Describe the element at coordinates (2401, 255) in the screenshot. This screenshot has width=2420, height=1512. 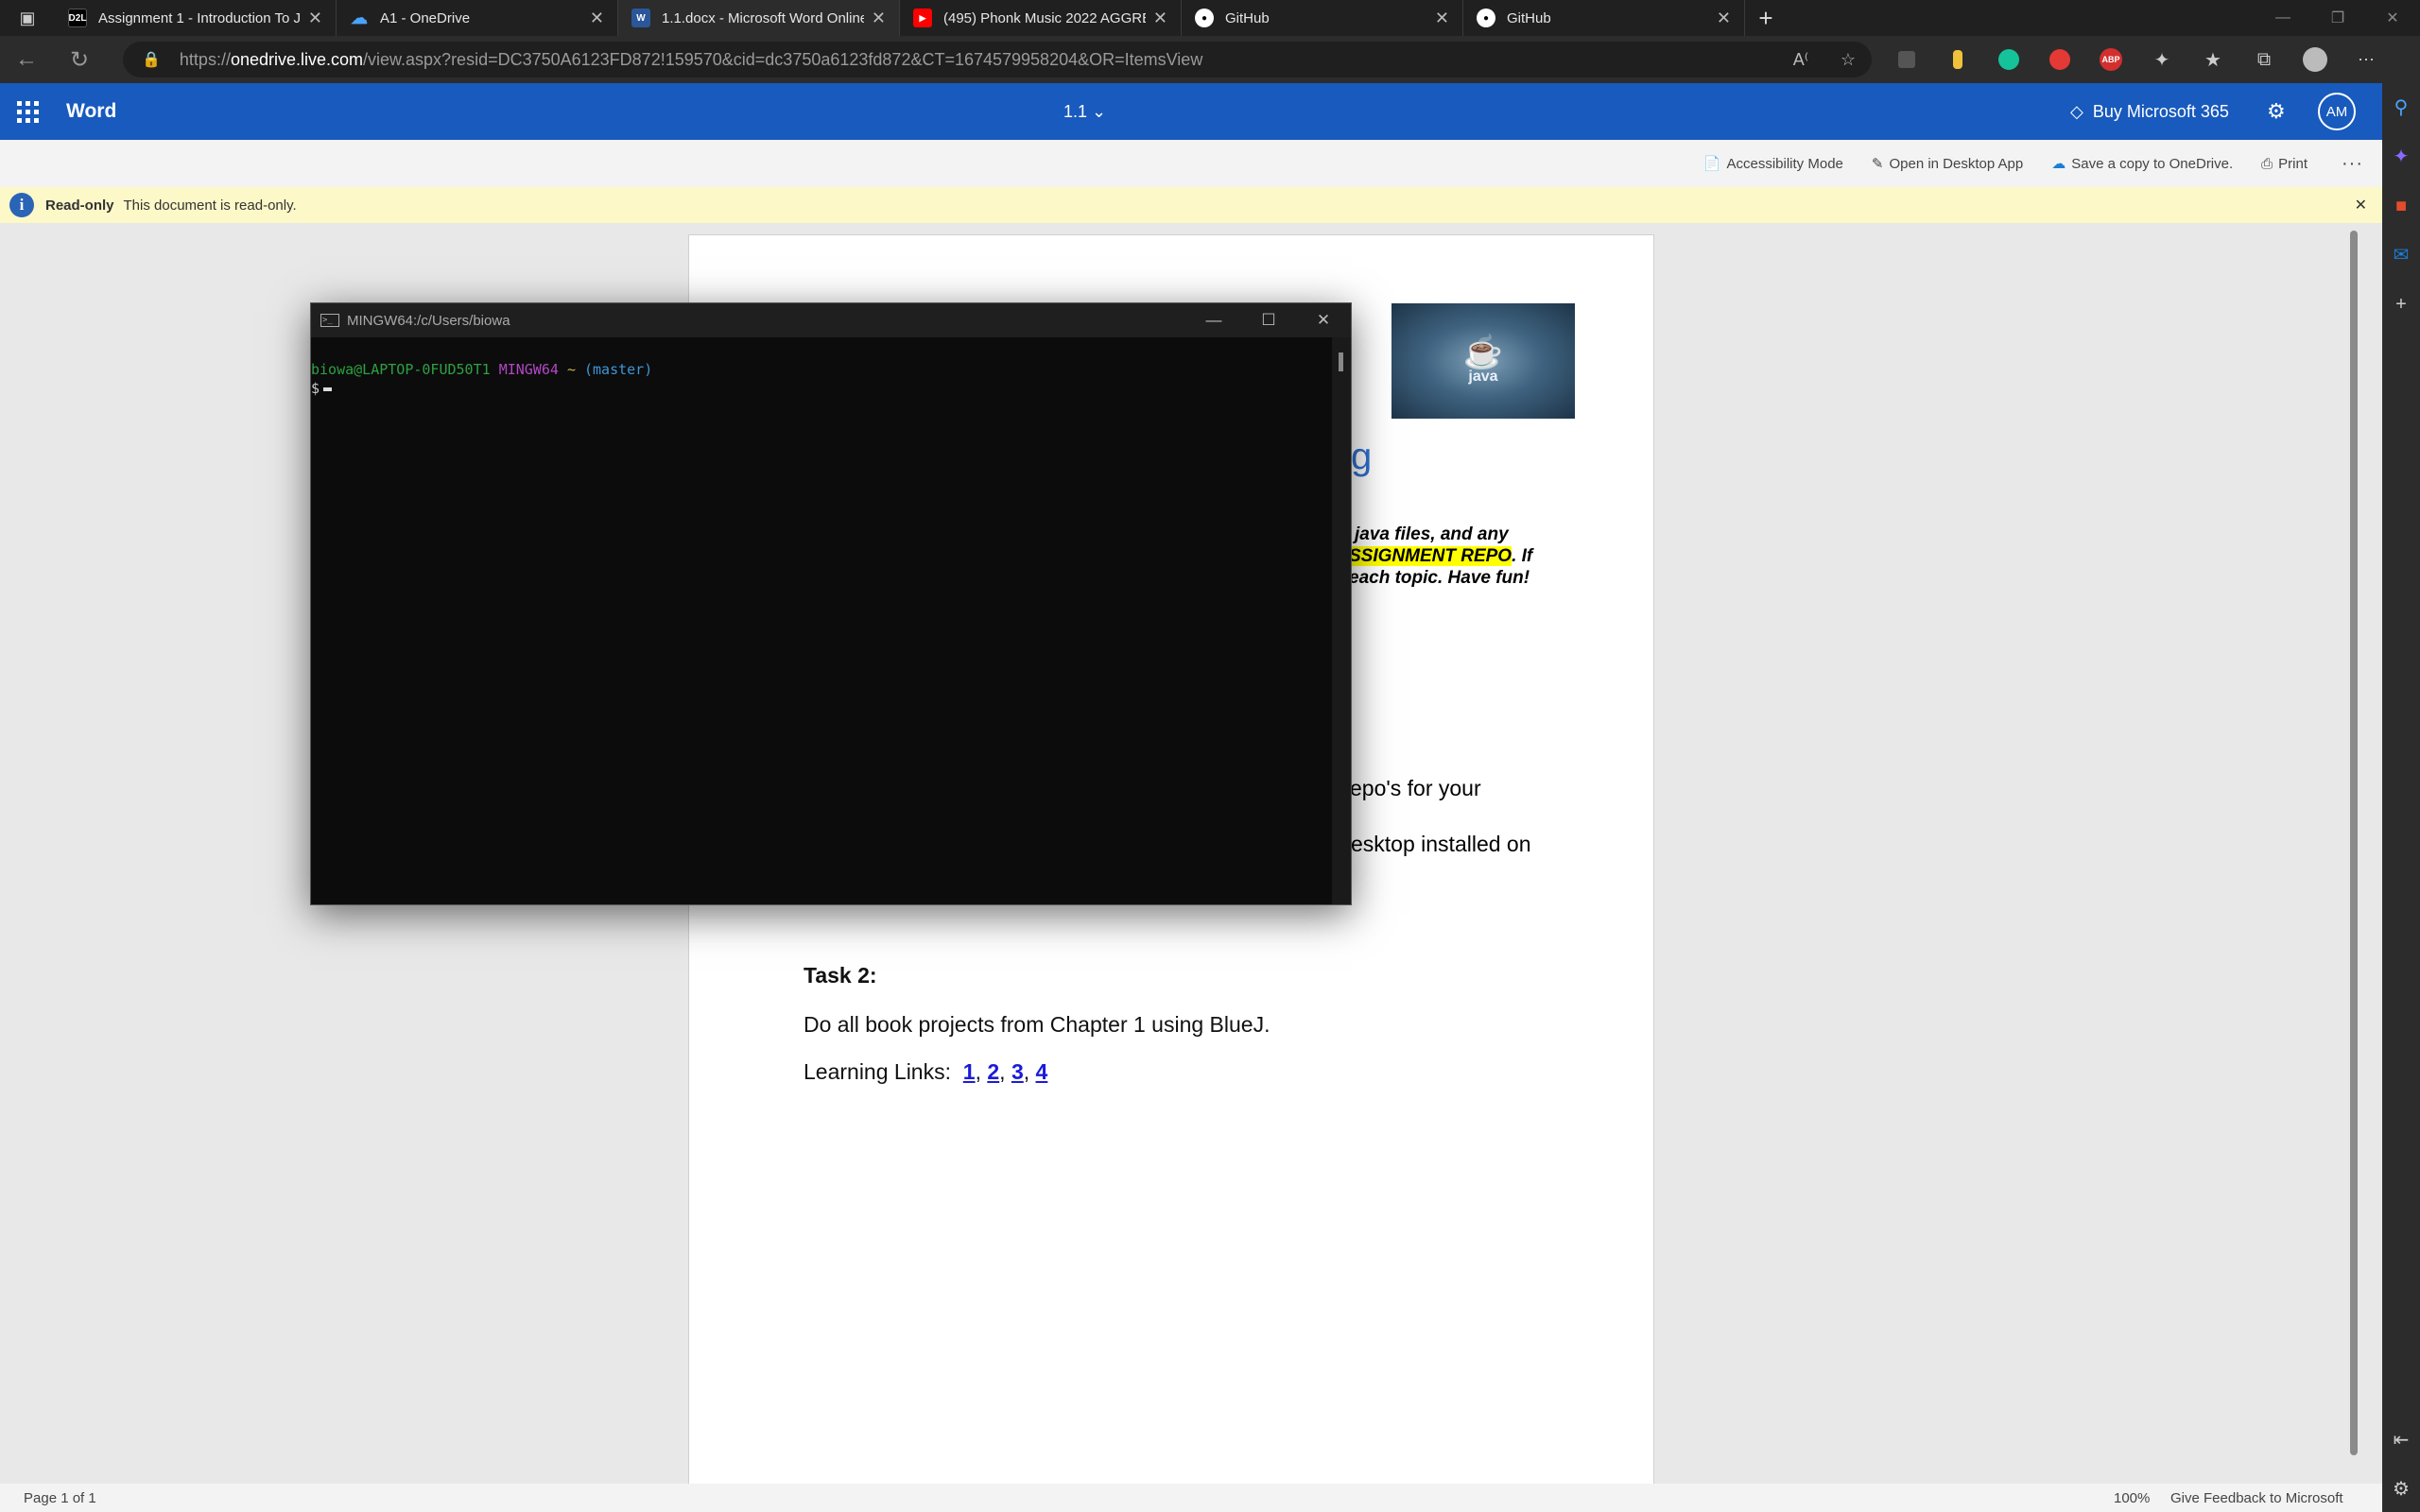
I see `outlook-icon: ✉` at that location.